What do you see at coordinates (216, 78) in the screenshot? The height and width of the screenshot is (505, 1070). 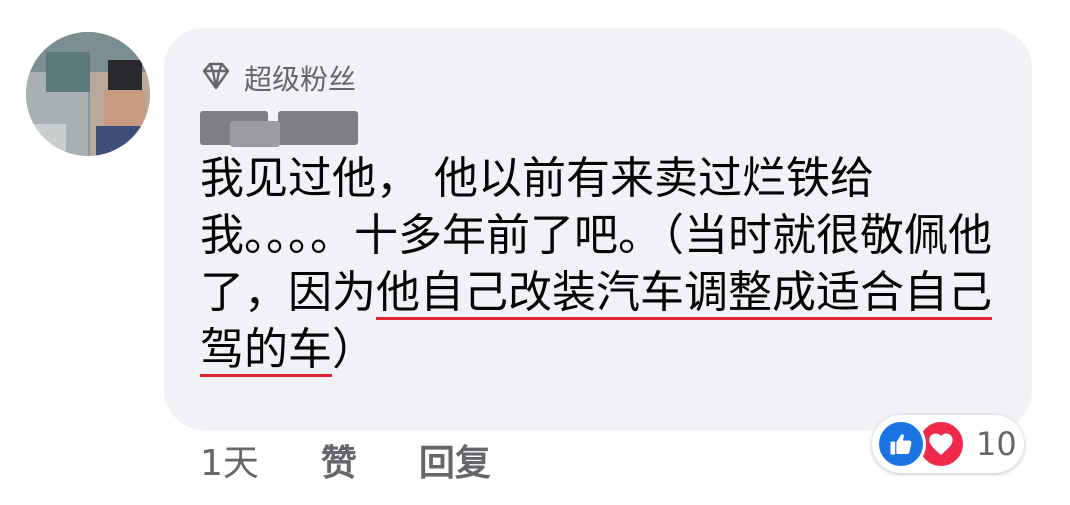 I see `diamond-icon` at bounding box center [216, 78].